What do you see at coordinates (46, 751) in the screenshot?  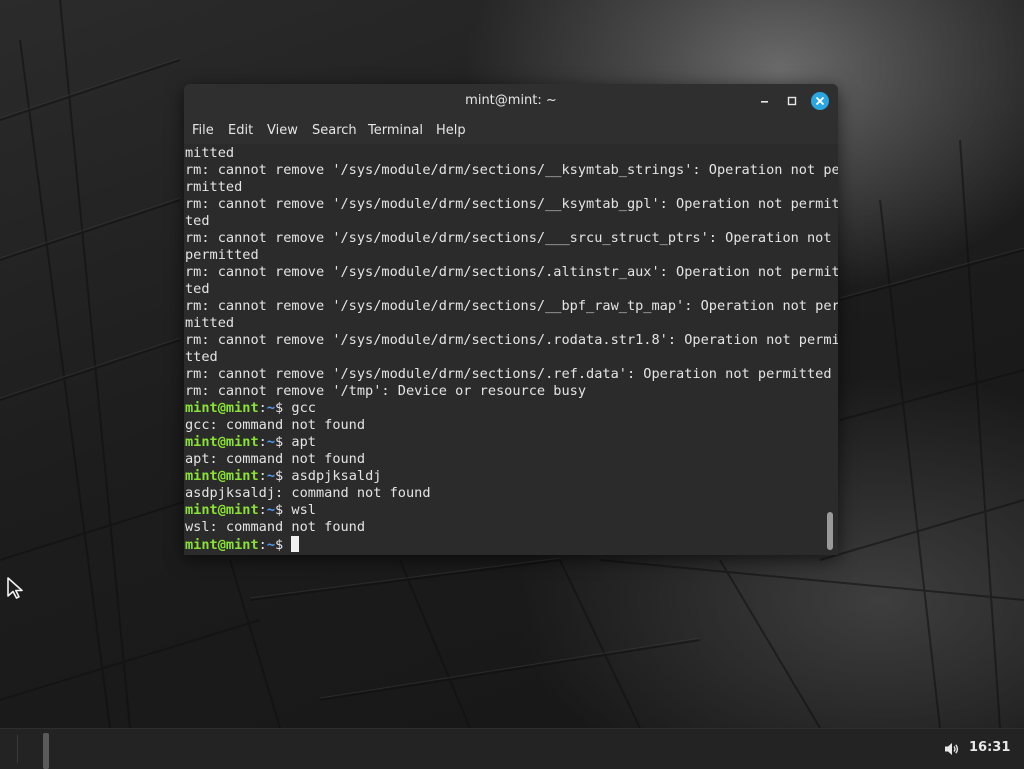 I see `taskbar-window-button` at bounding box center [46, 751].